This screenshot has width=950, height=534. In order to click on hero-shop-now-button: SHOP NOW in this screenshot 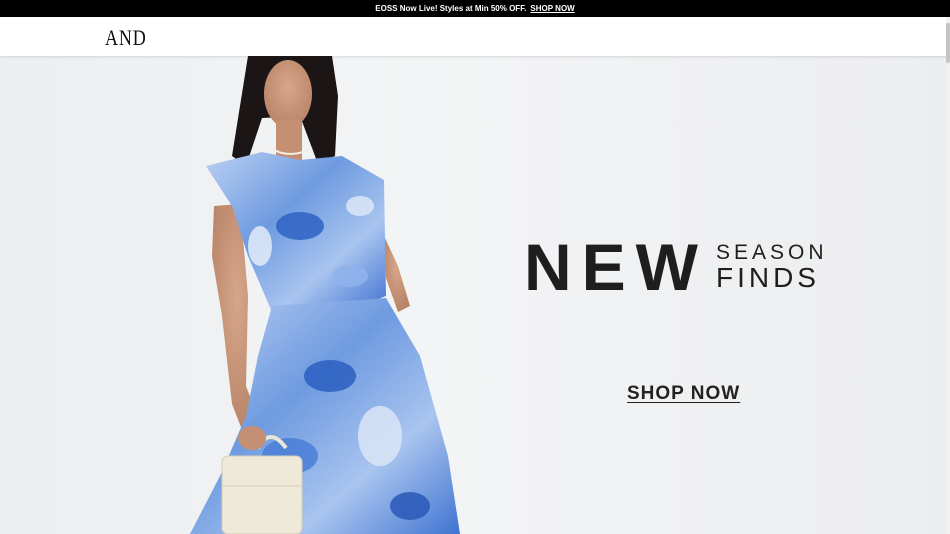, I will do `click(683, 394)`.